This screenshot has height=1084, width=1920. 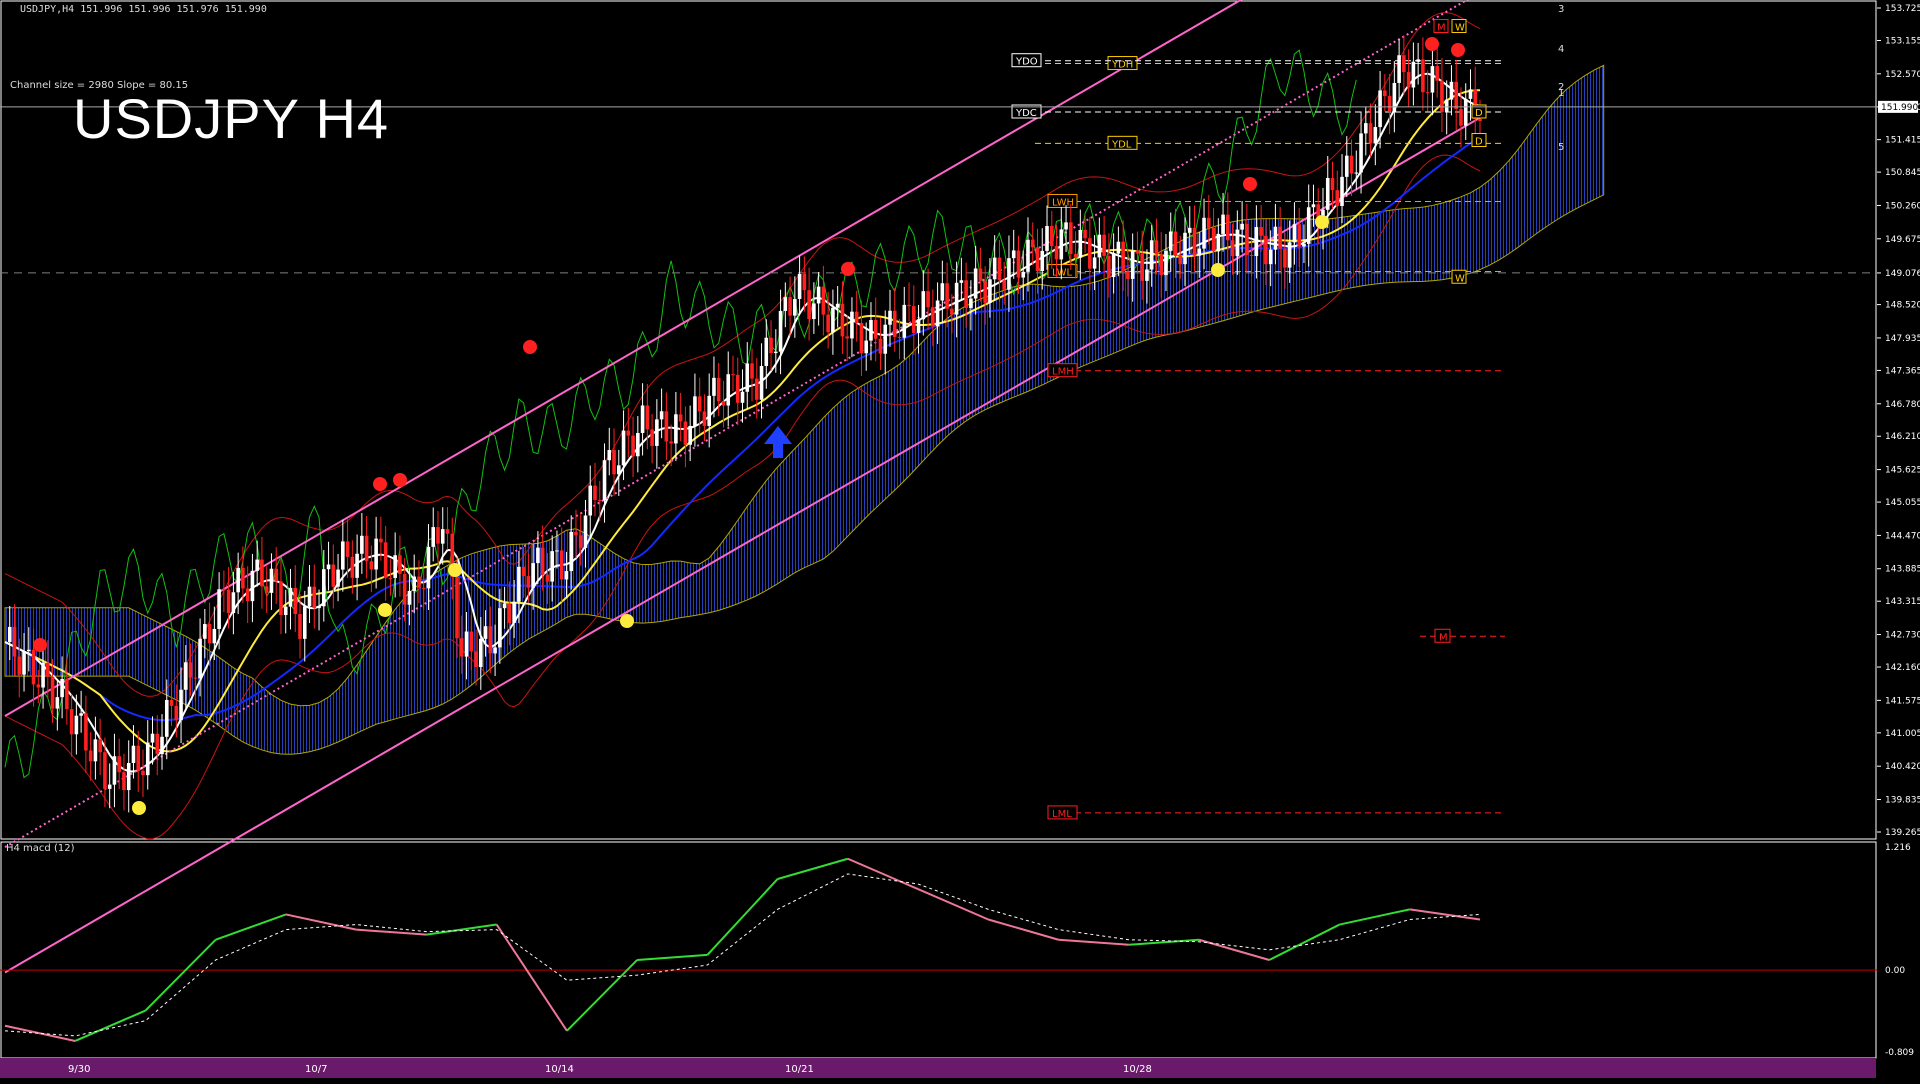 I want to click on price-tick-label: 148.520, so click(x=1902, y=306).